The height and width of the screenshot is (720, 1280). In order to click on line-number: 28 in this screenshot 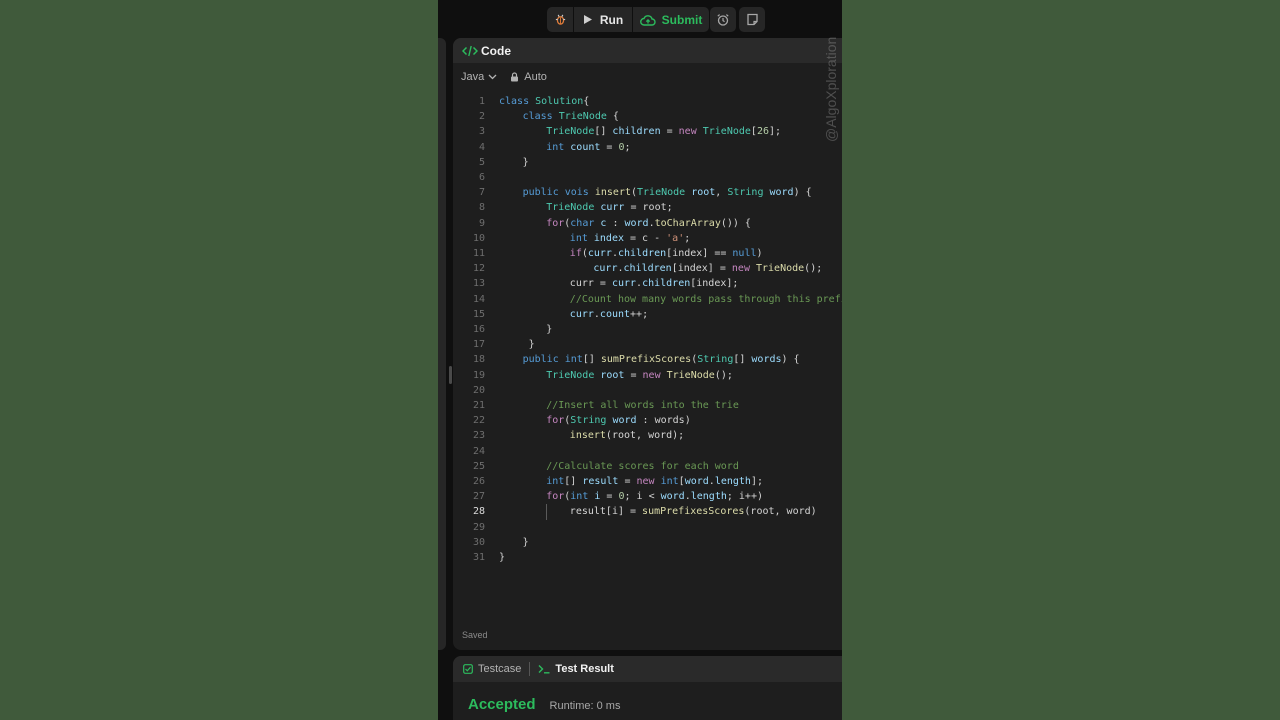, I will do `click(478, 512)`.